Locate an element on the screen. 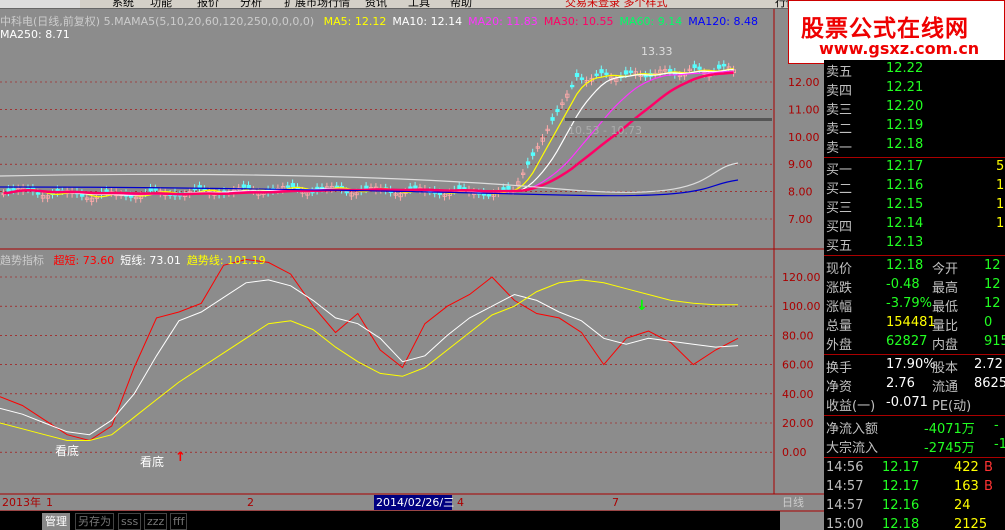  stat-row: 涨幅 -3.79% 最低 12 is located at coordinates (914, 306).